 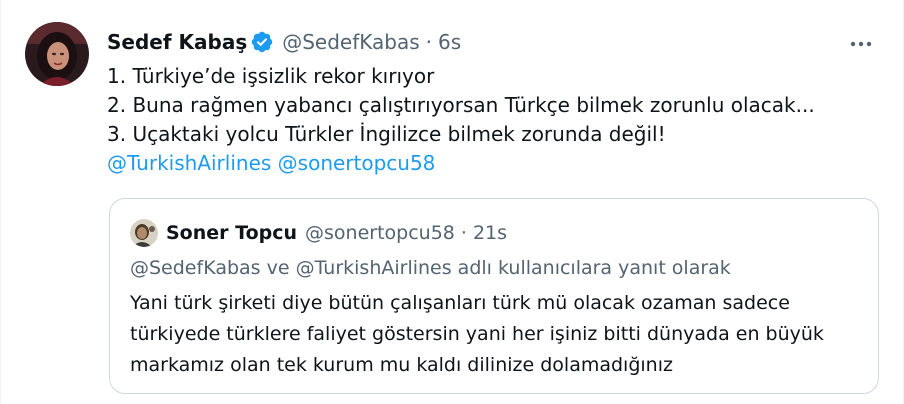 I want to click on author-name: Sedef Kabaş, so click(x=177, y=42).